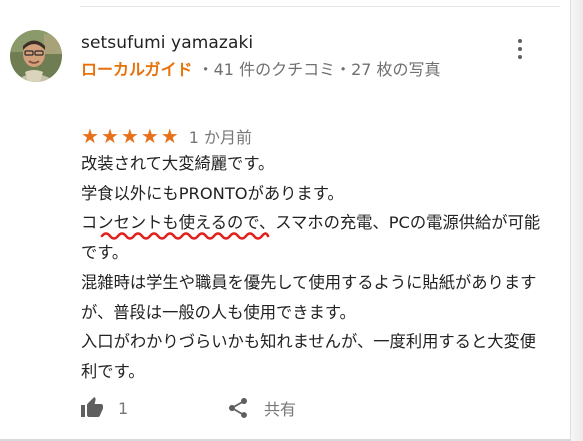  What do you see at coordinates (320, 6) in the screenshot?
I see `top-divider` at bounding box center [320, 6].